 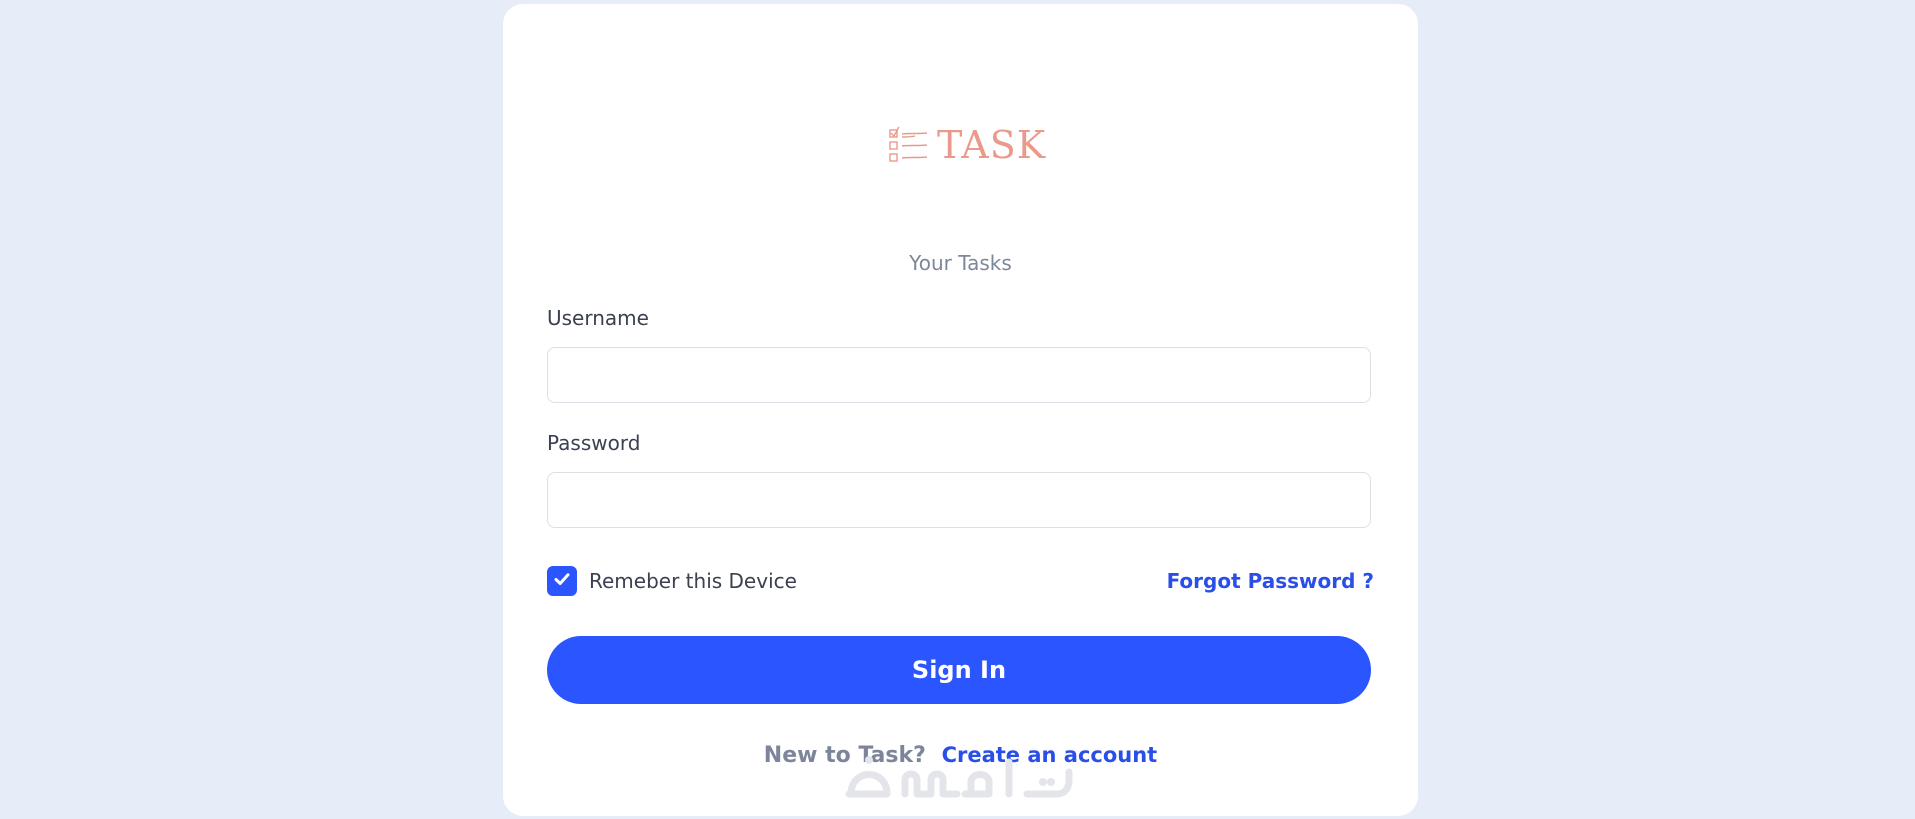 What do you see at coordinates (908, 145) in the screenshot?
I see `checklist-icon` at bounding box center [908, 145].